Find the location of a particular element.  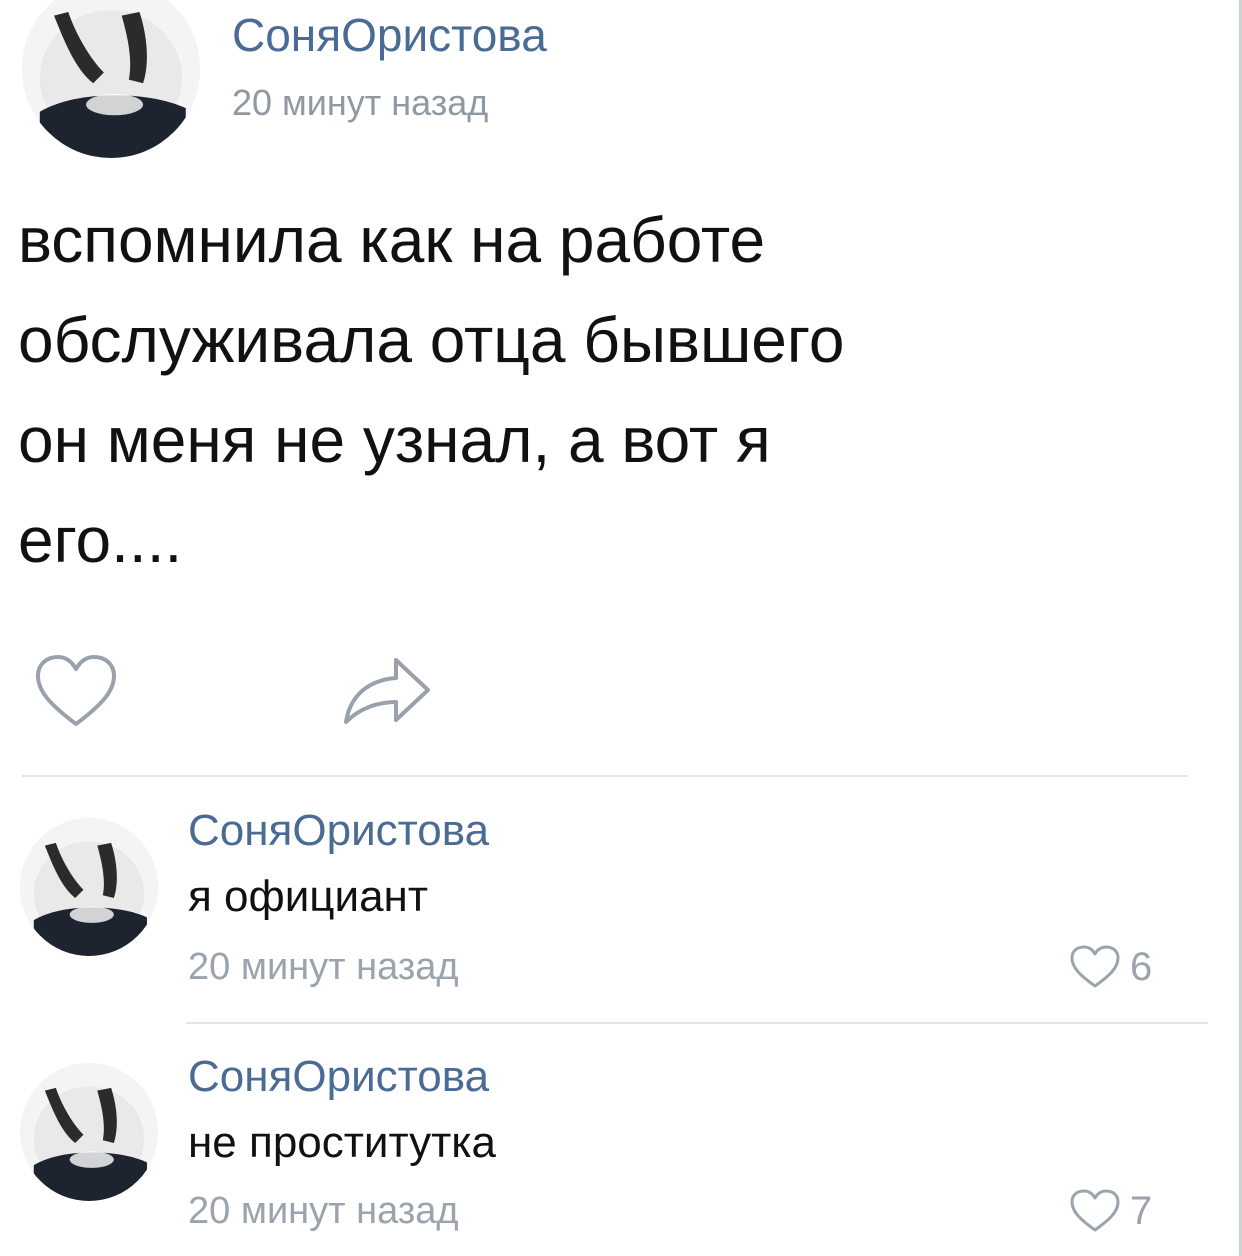

comment-divider is located at coordinates (697, 1023).